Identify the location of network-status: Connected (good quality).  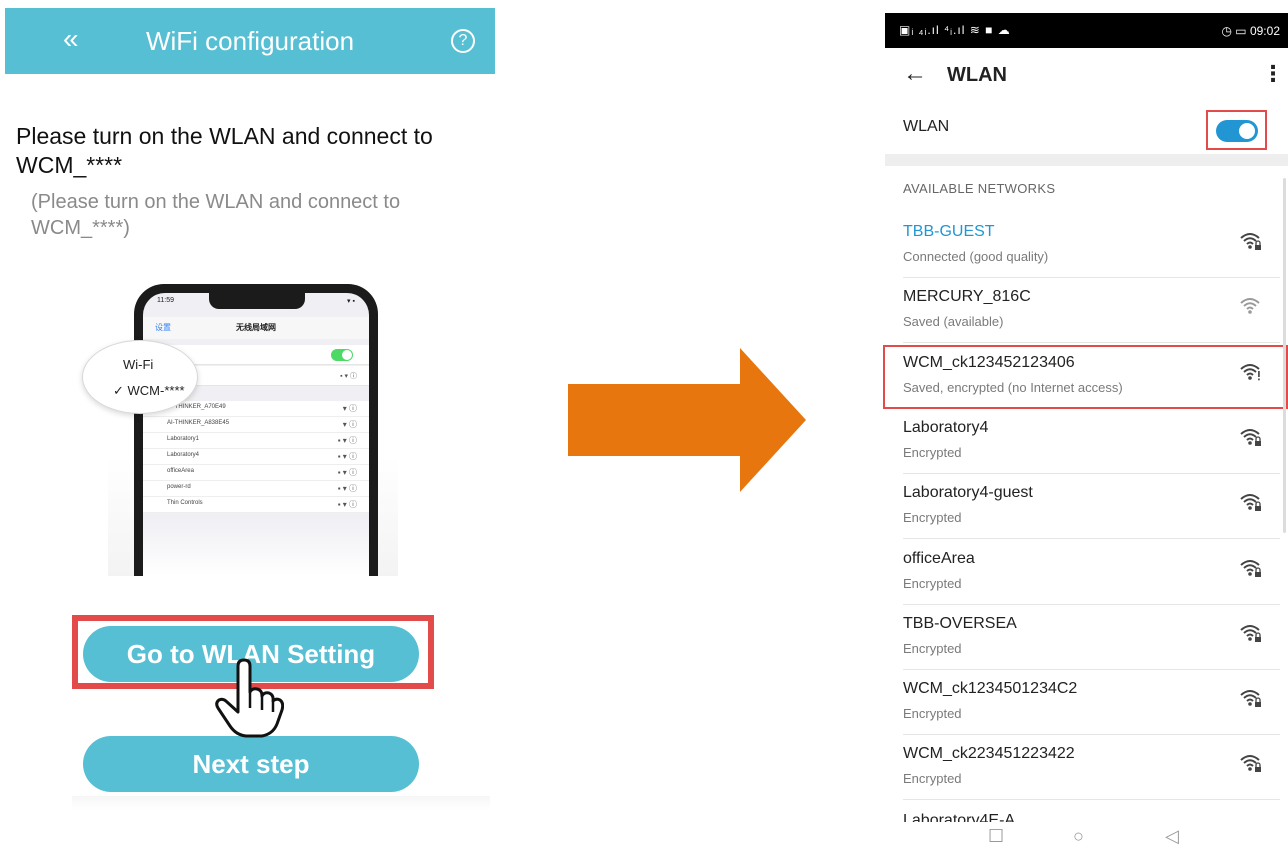
(976, 256).